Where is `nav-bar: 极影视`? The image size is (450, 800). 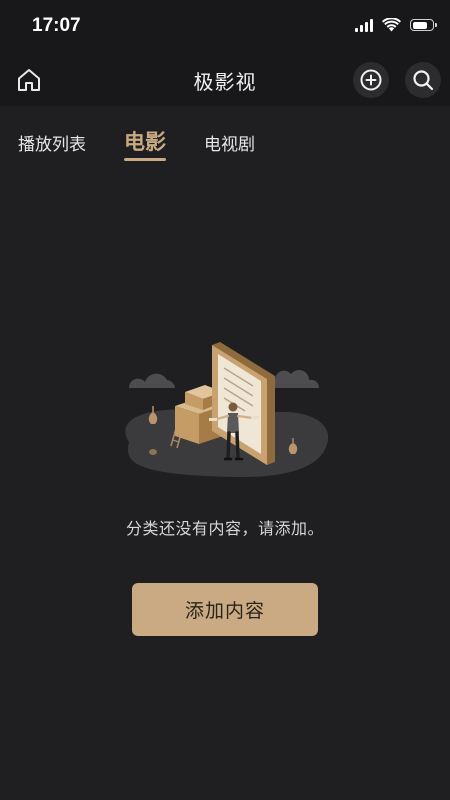 nav-bar: 极影视 is located at coordinates (225, 80).